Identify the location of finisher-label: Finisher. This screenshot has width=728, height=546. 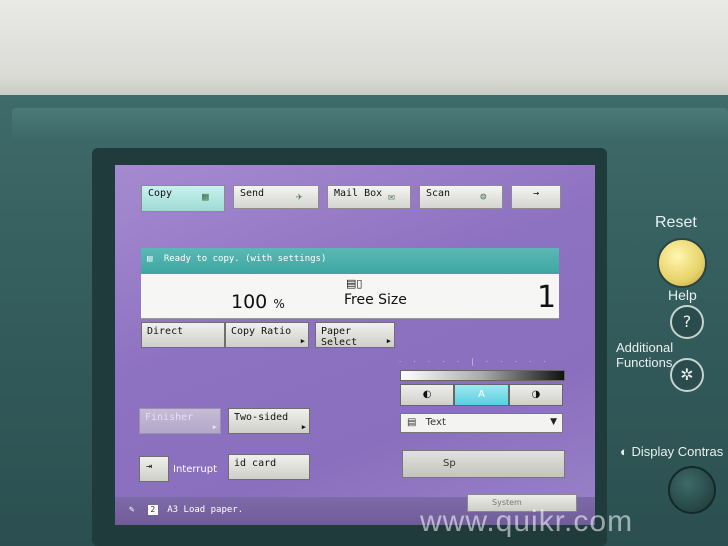
(169, 417).